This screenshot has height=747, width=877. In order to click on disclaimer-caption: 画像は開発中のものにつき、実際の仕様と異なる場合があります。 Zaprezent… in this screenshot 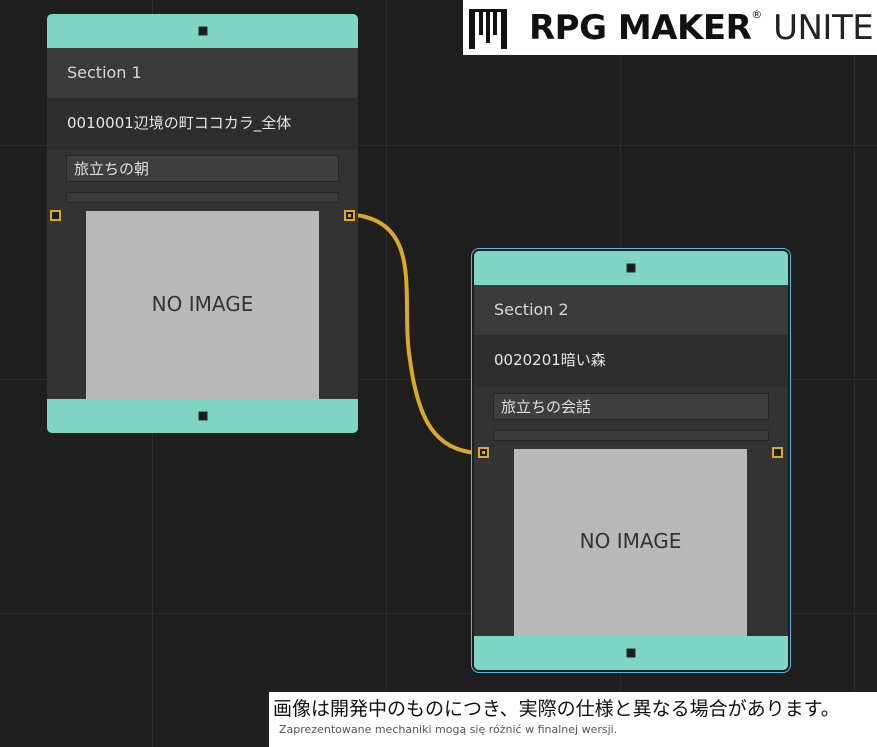, I will do `click(573, 719)`.